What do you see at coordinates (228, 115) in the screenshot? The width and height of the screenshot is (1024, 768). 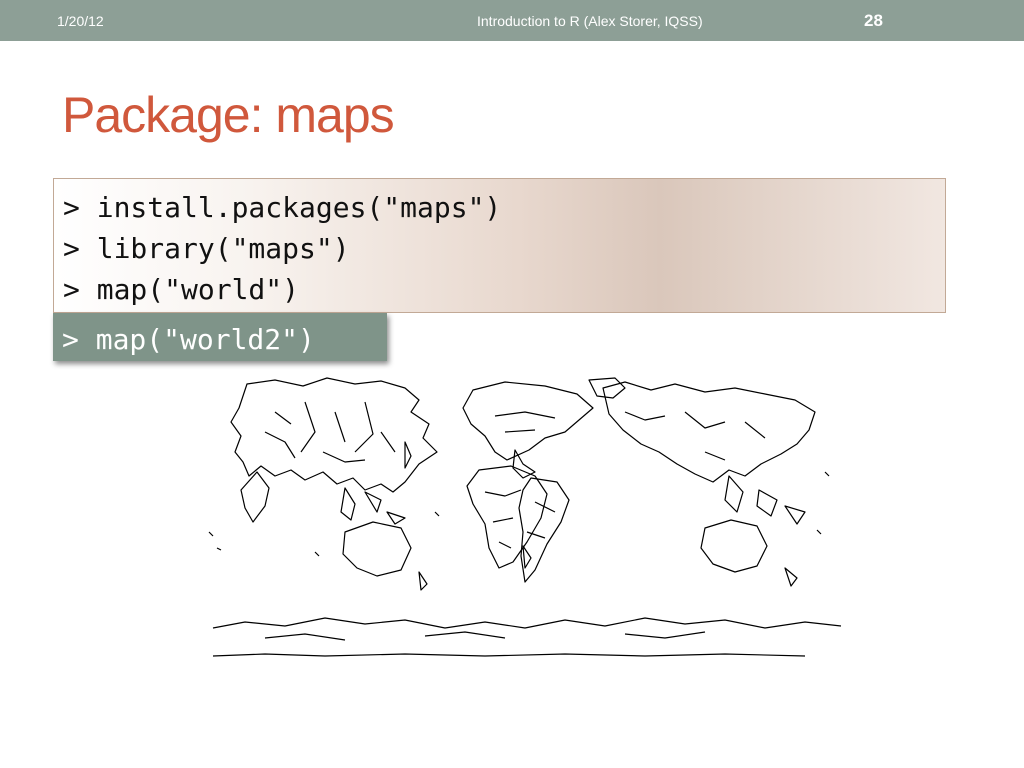 I see `slide-title: Package: maps` at bounding box center [228, 115].